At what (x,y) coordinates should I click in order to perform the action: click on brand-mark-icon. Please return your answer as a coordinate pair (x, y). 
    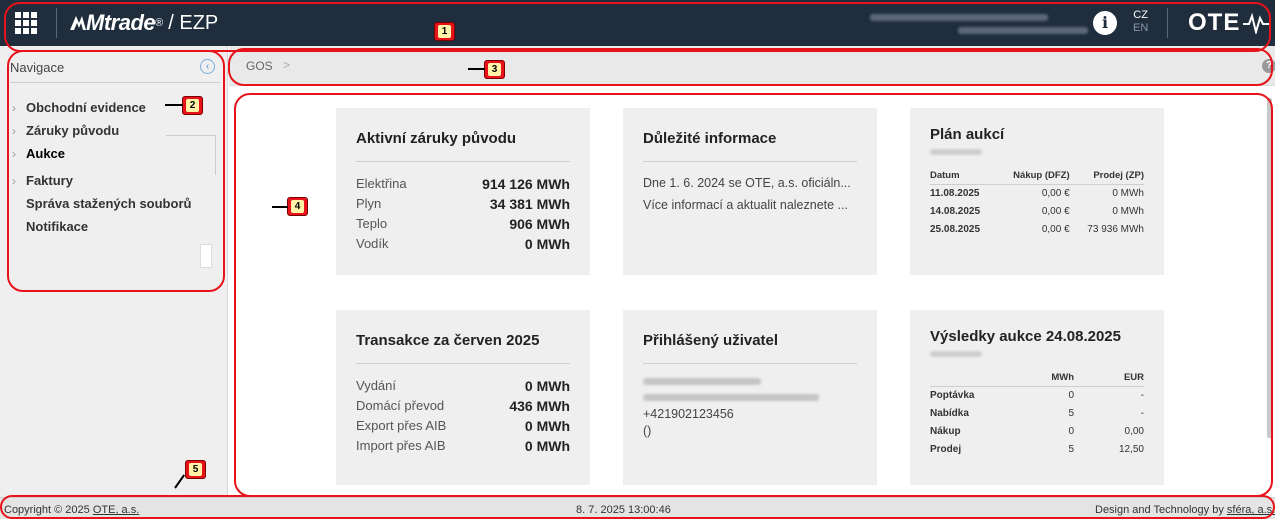
    Looking at the image, I should click on (78, 23).